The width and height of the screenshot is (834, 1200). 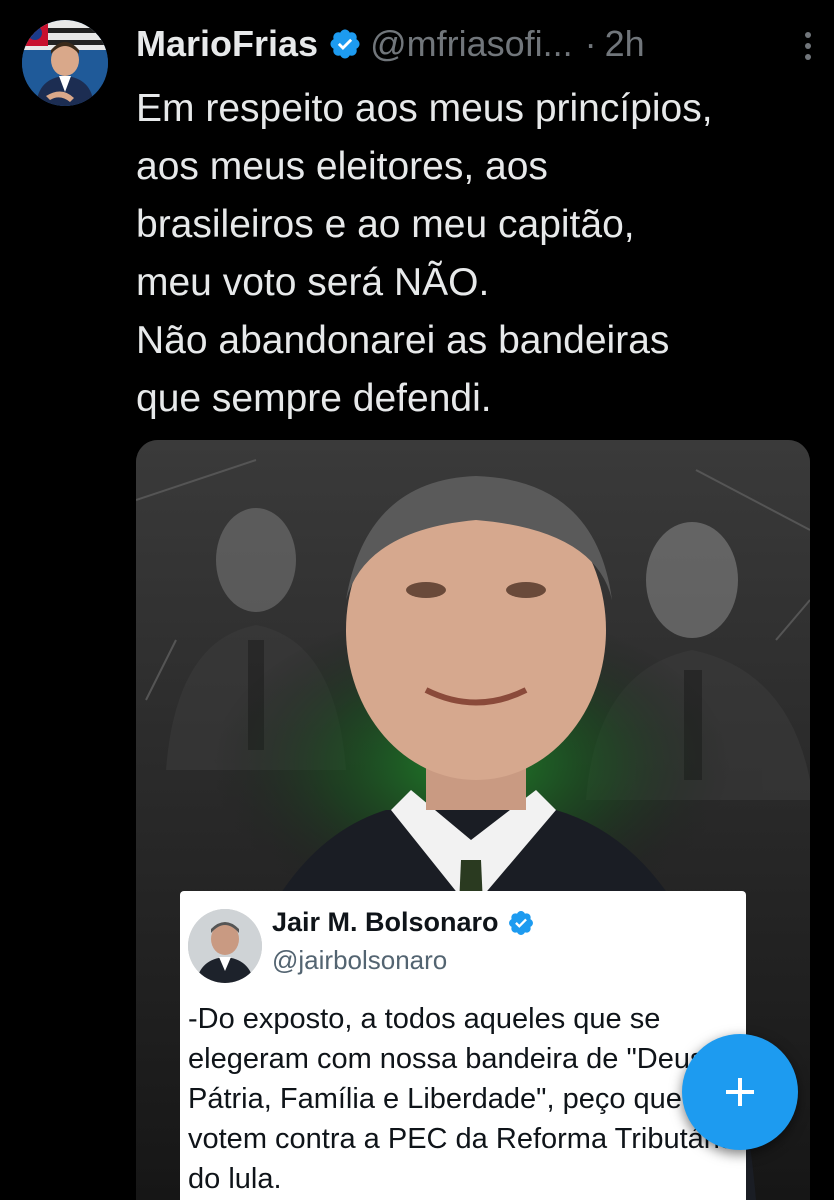 What do you see at coordinates (314, 398) in the screenshot?
I see `tweet-text-line: que sempre defendi.` at bounding box center [314, 398].